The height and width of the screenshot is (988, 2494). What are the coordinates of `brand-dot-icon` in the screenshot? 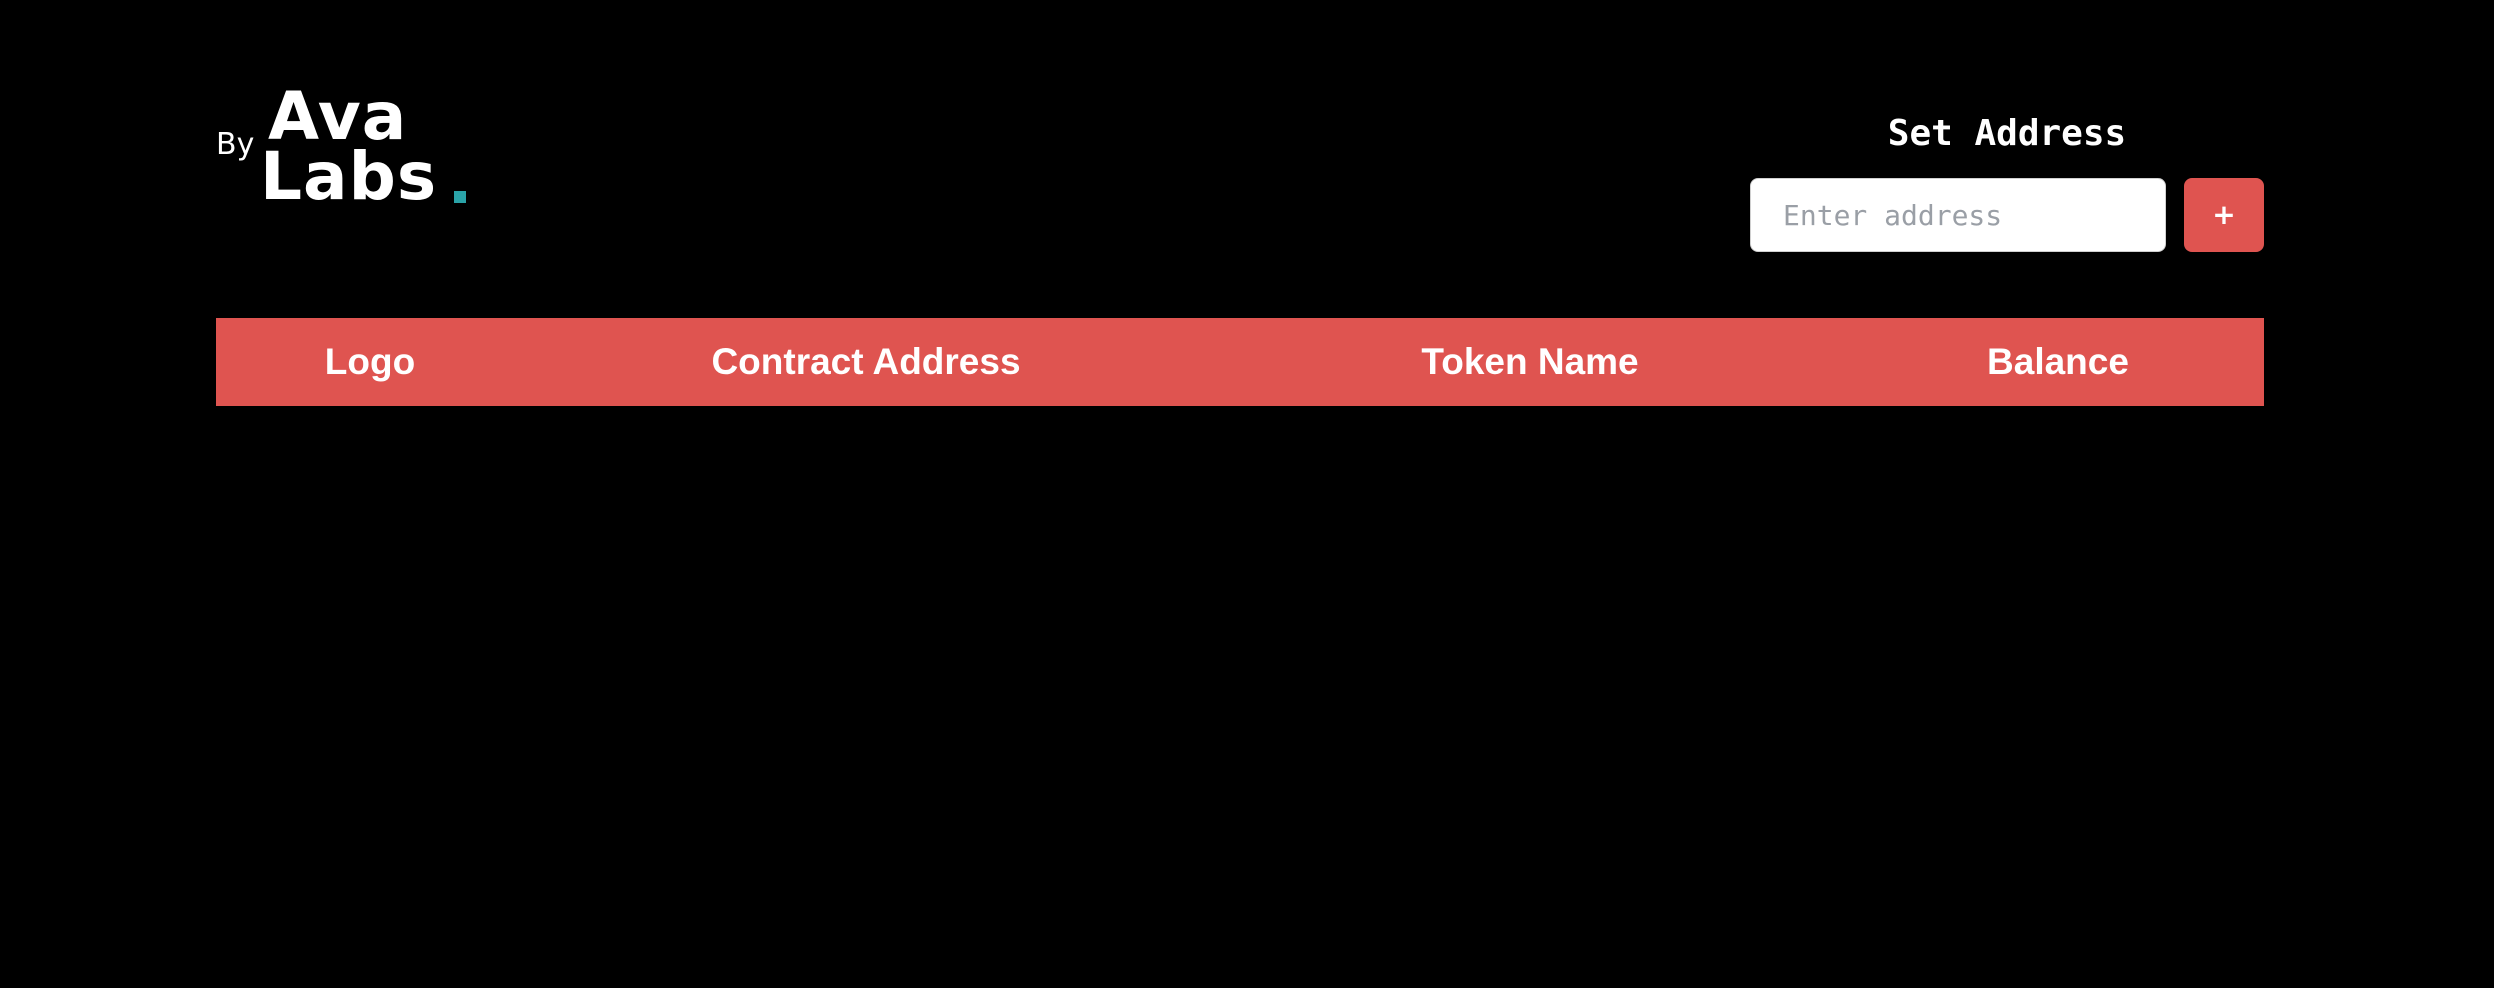 It's located at (460, 197).